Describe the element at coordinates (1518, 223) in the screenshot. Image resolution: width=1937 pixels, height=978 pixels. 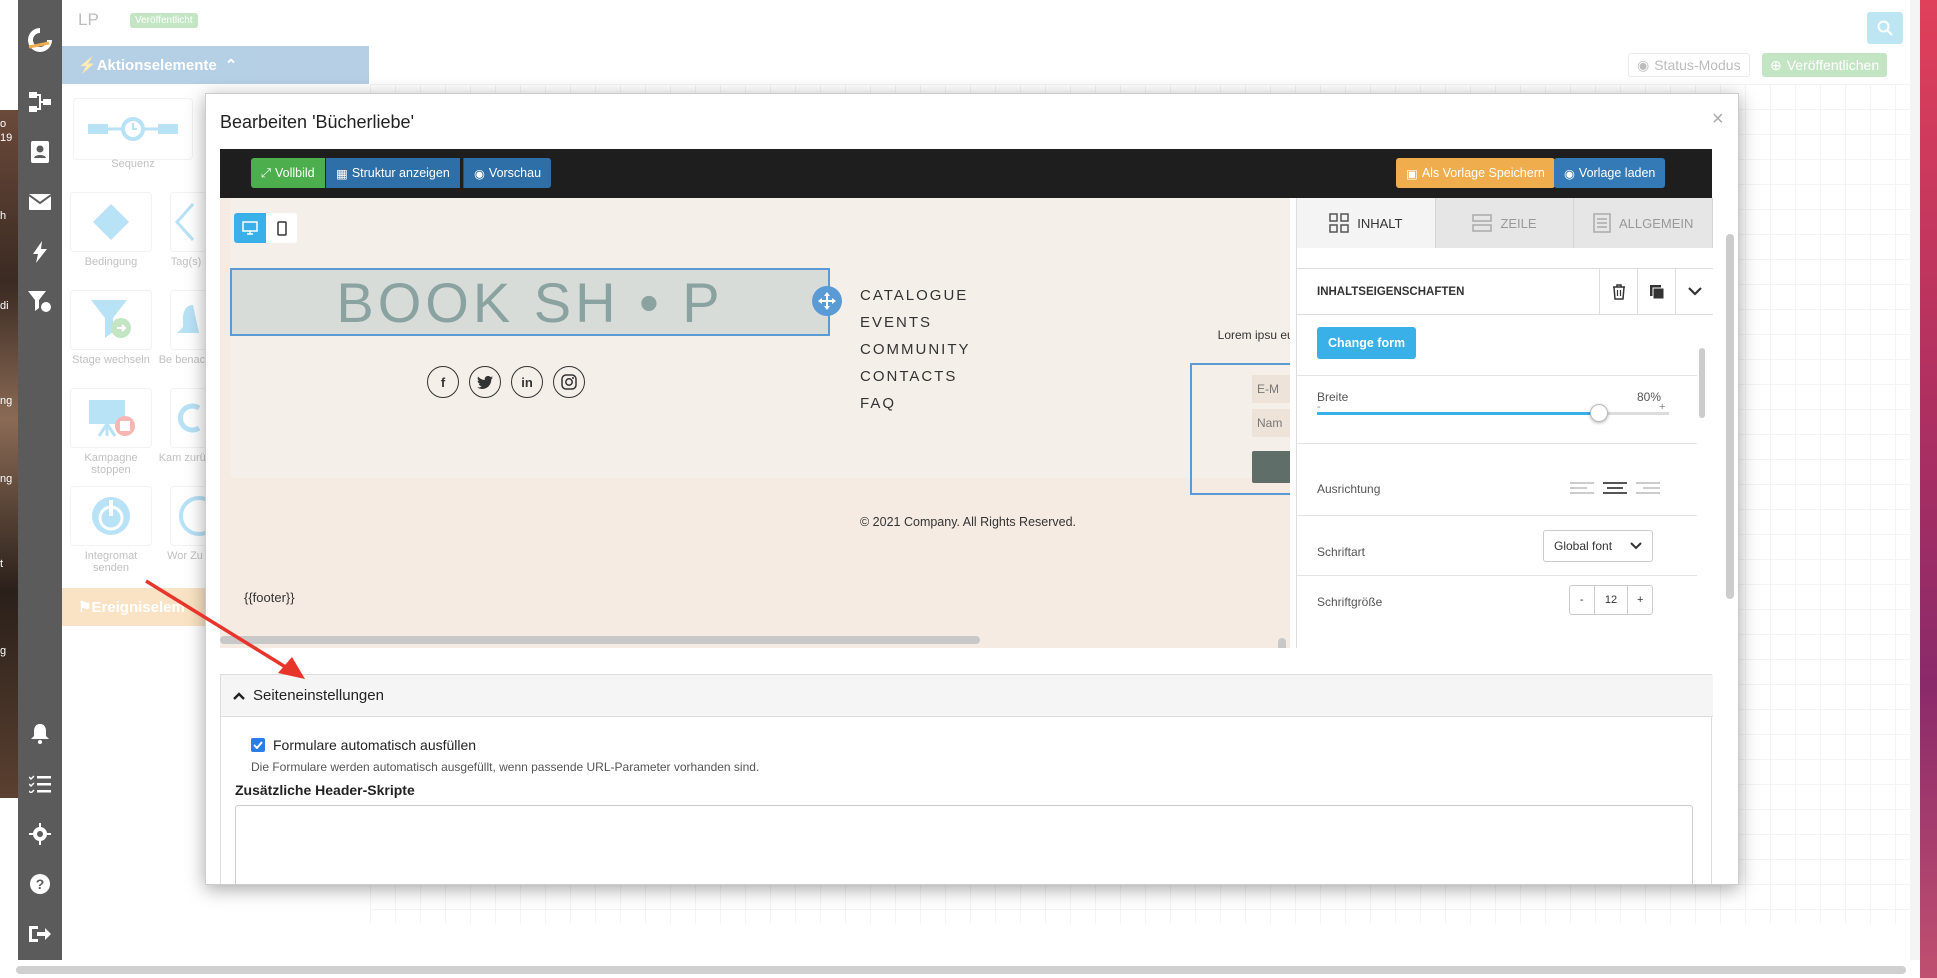
I see `tab-row-label: ZEILE` at that location.